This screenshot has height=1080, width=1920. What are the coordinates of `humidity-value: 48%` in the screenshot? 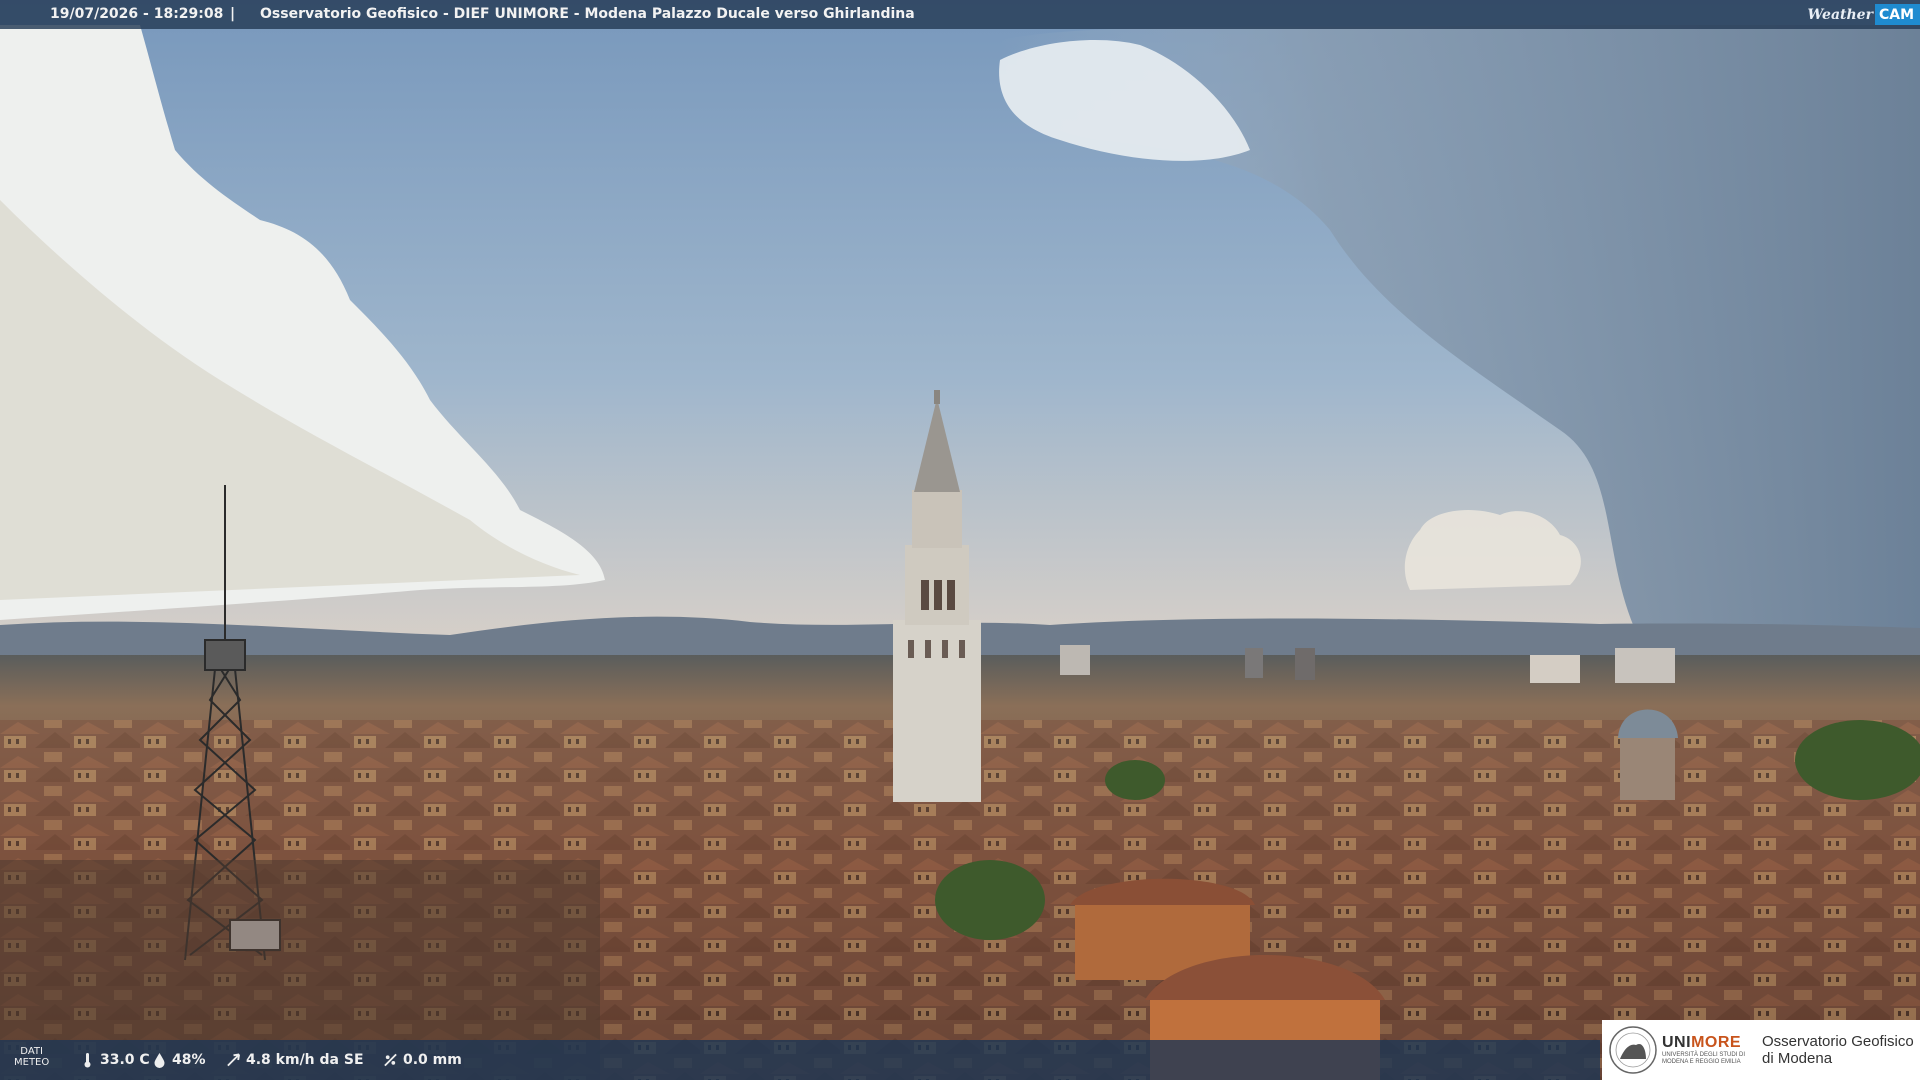 It's located at (189, 1060).